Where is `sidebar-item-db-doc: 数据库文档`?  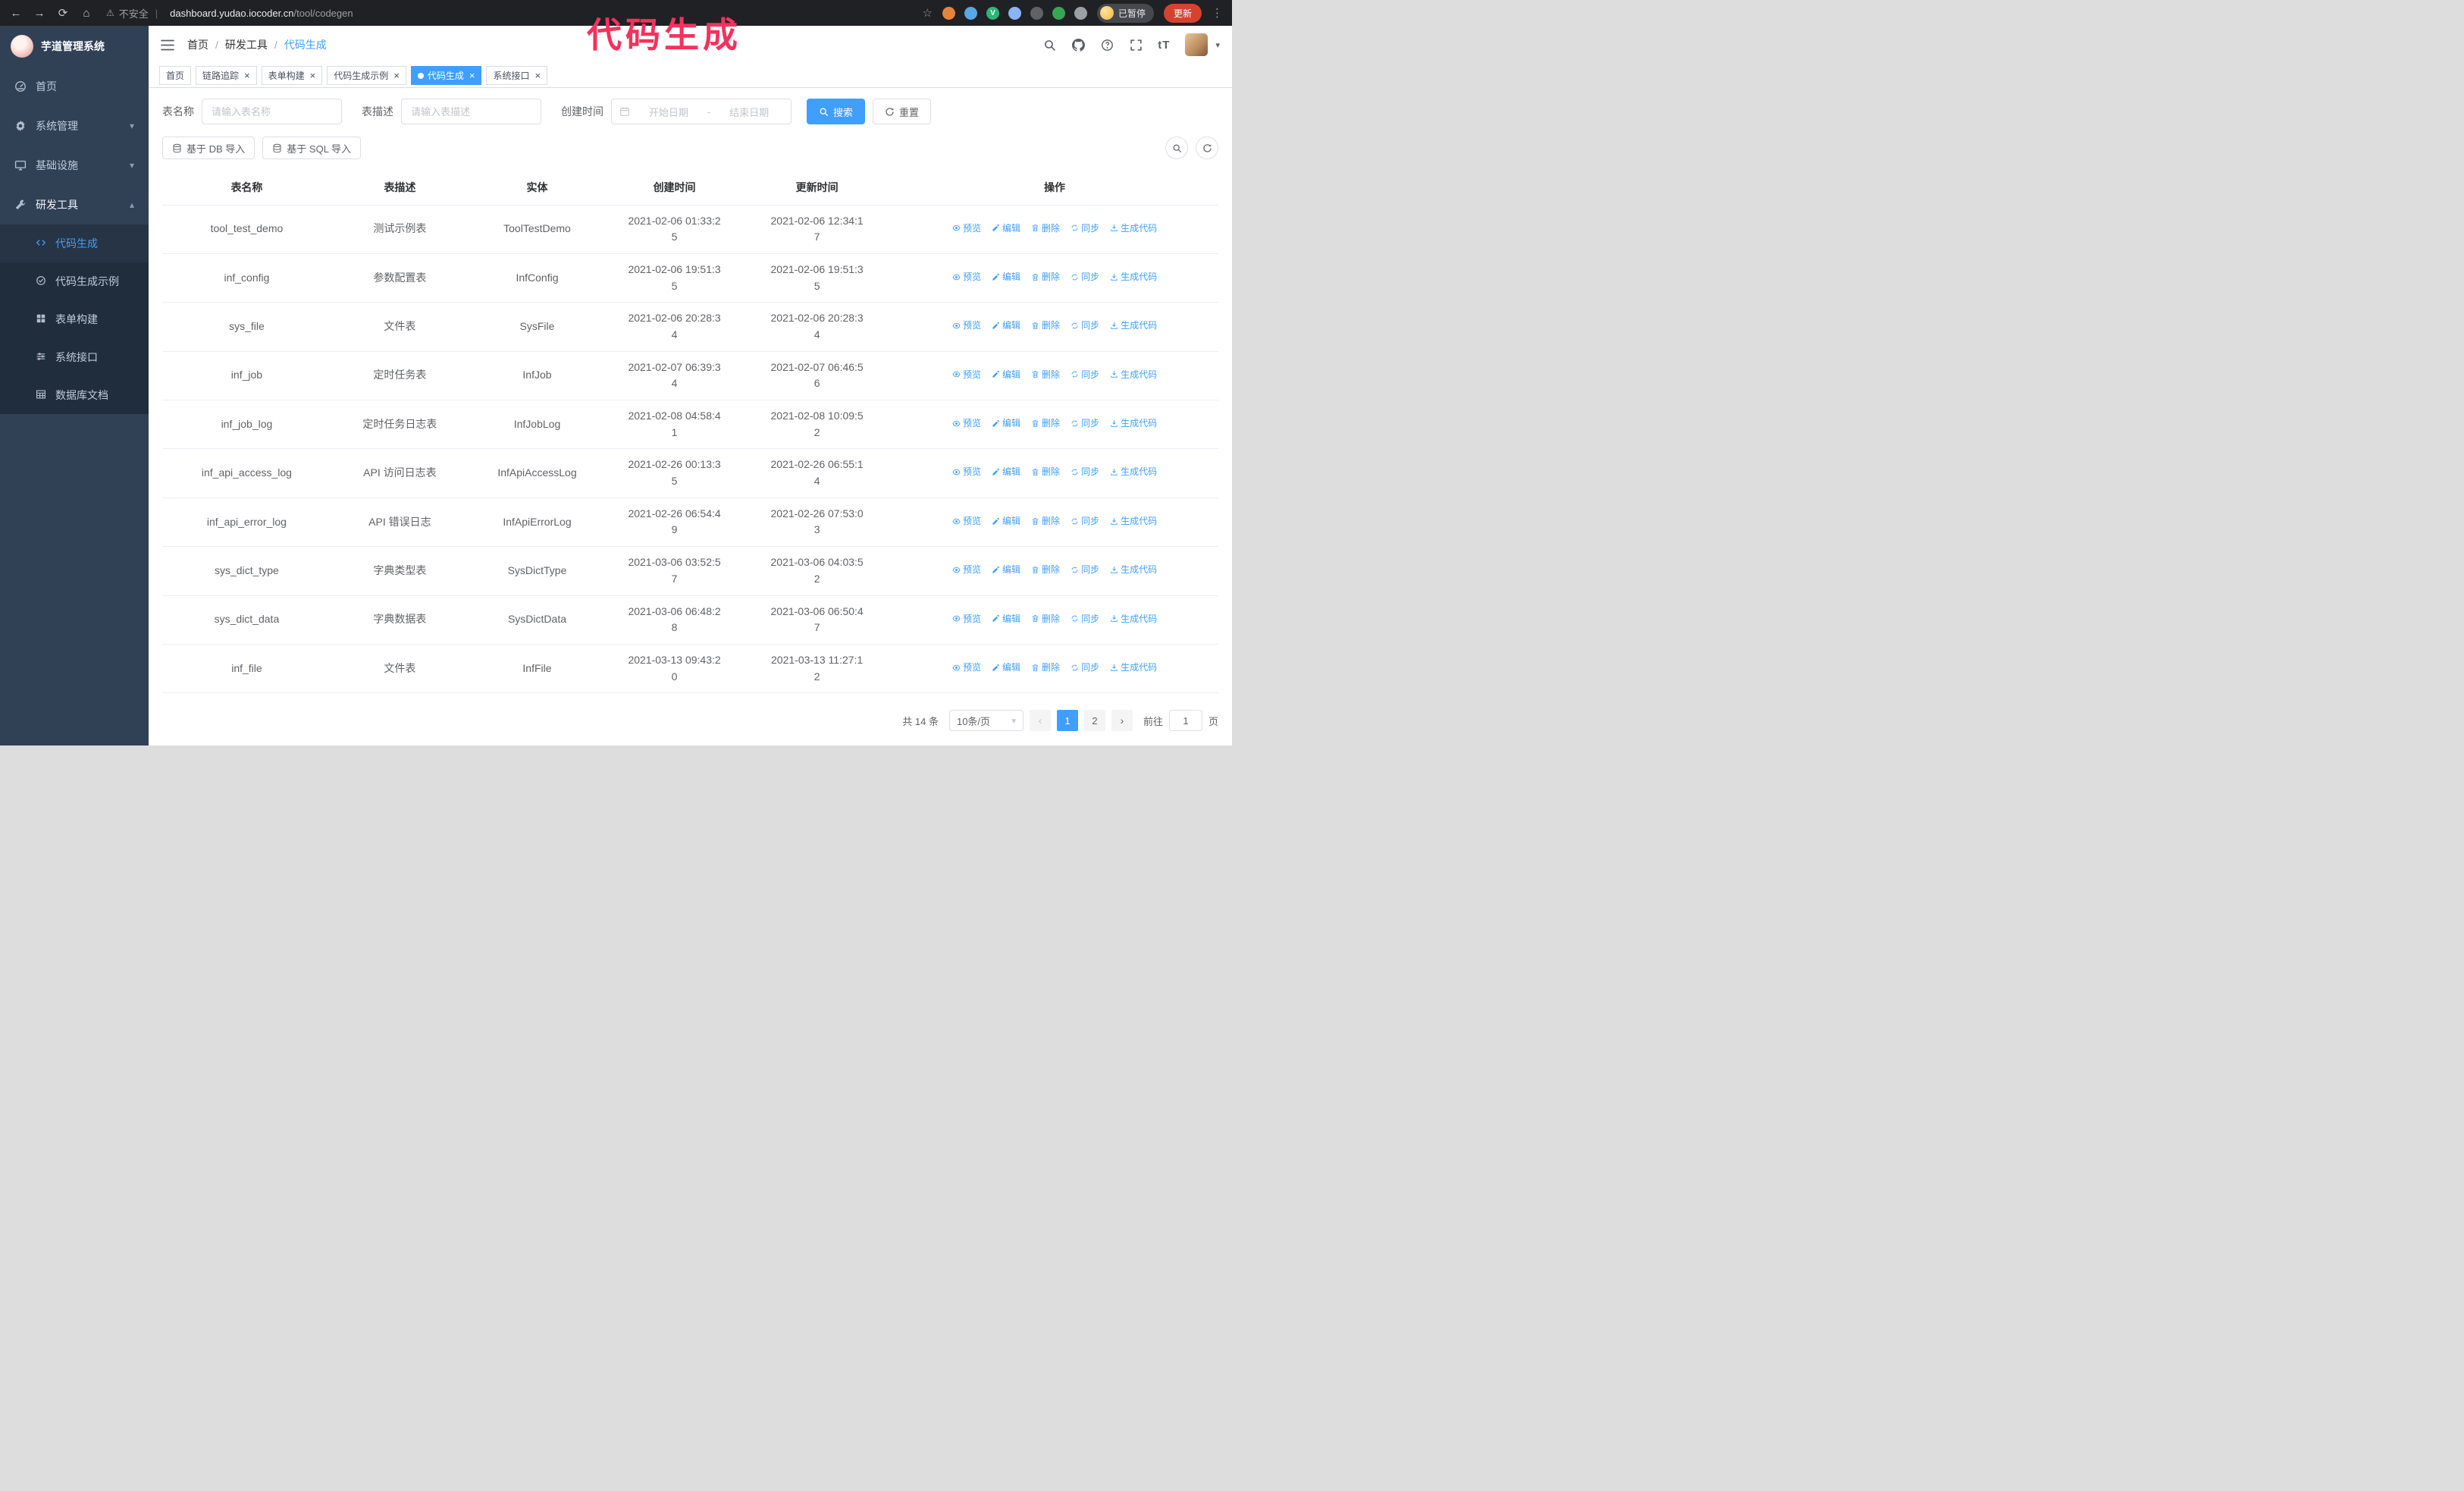 sidebar-item-db-doc: 数据库文档 is located at coordinates (74, 395).